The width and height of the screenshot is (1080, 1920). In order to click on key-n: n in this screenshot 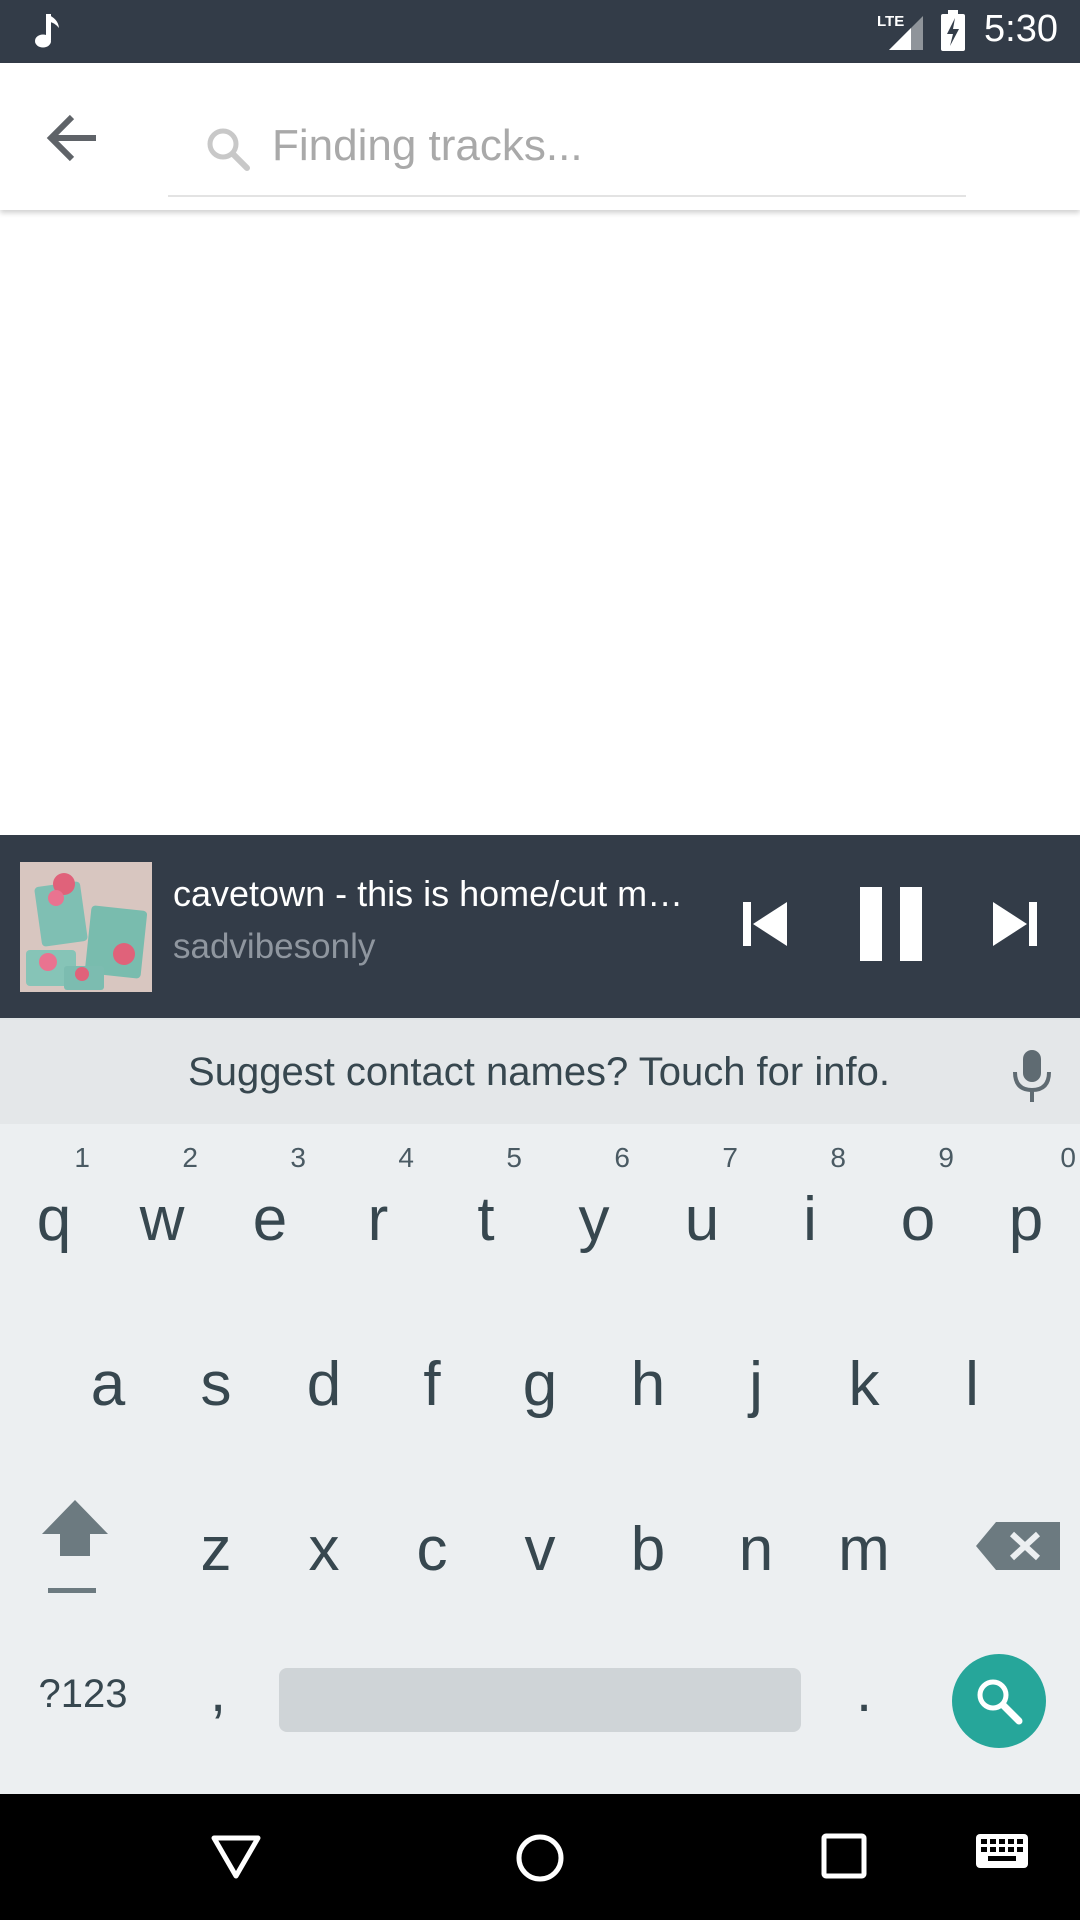, I will do `click(756, 1548)`.